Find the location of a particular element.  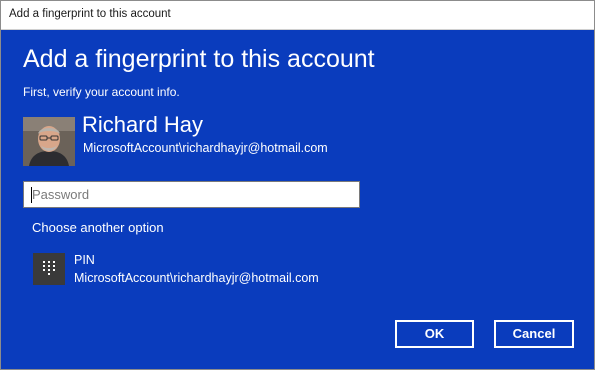

window-title: Add a fingerprint to this account is located at coordinates (90, 14).